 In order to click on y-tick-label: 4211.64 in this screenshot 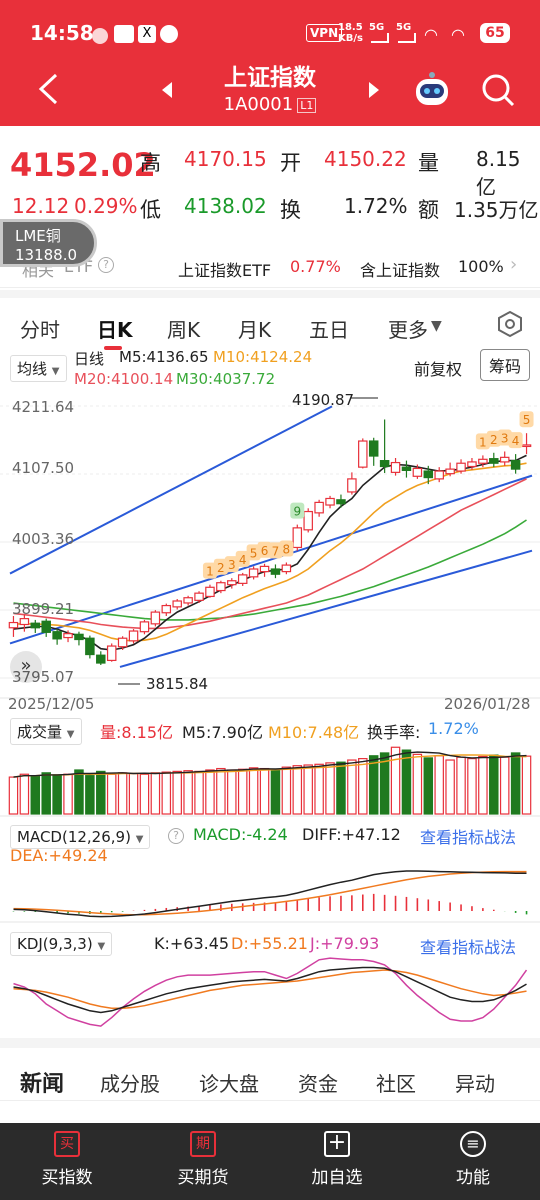, I will do `click(43, 407)`.